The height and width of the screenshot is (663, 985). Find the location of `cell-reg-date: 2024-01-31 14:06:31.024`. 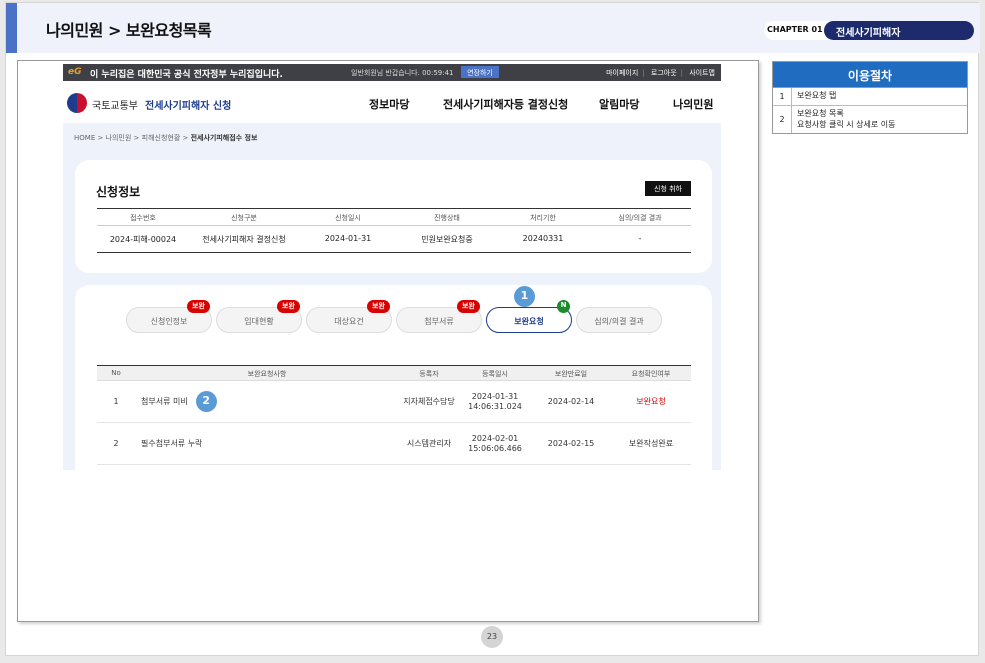

cell-reg-date: 2024-01-31 14:06:31.024 is located at coordinates (495, 401).